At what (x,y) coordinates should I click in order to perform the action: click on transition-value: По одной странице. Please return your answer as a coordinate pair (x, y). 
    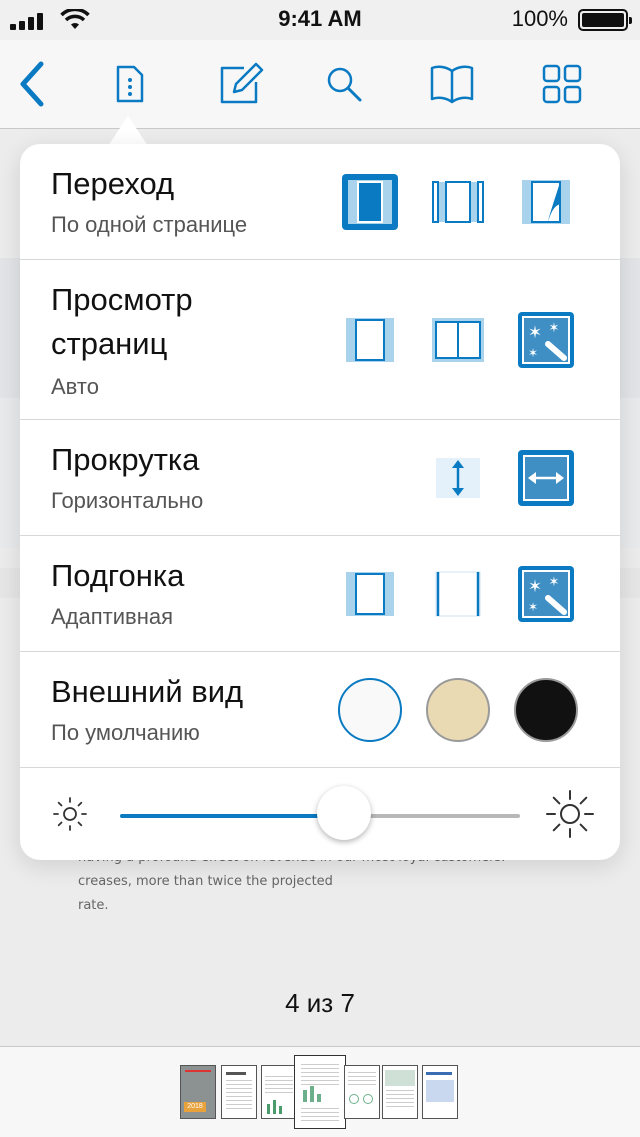
    Looking at the image, I should click on (149, 224).